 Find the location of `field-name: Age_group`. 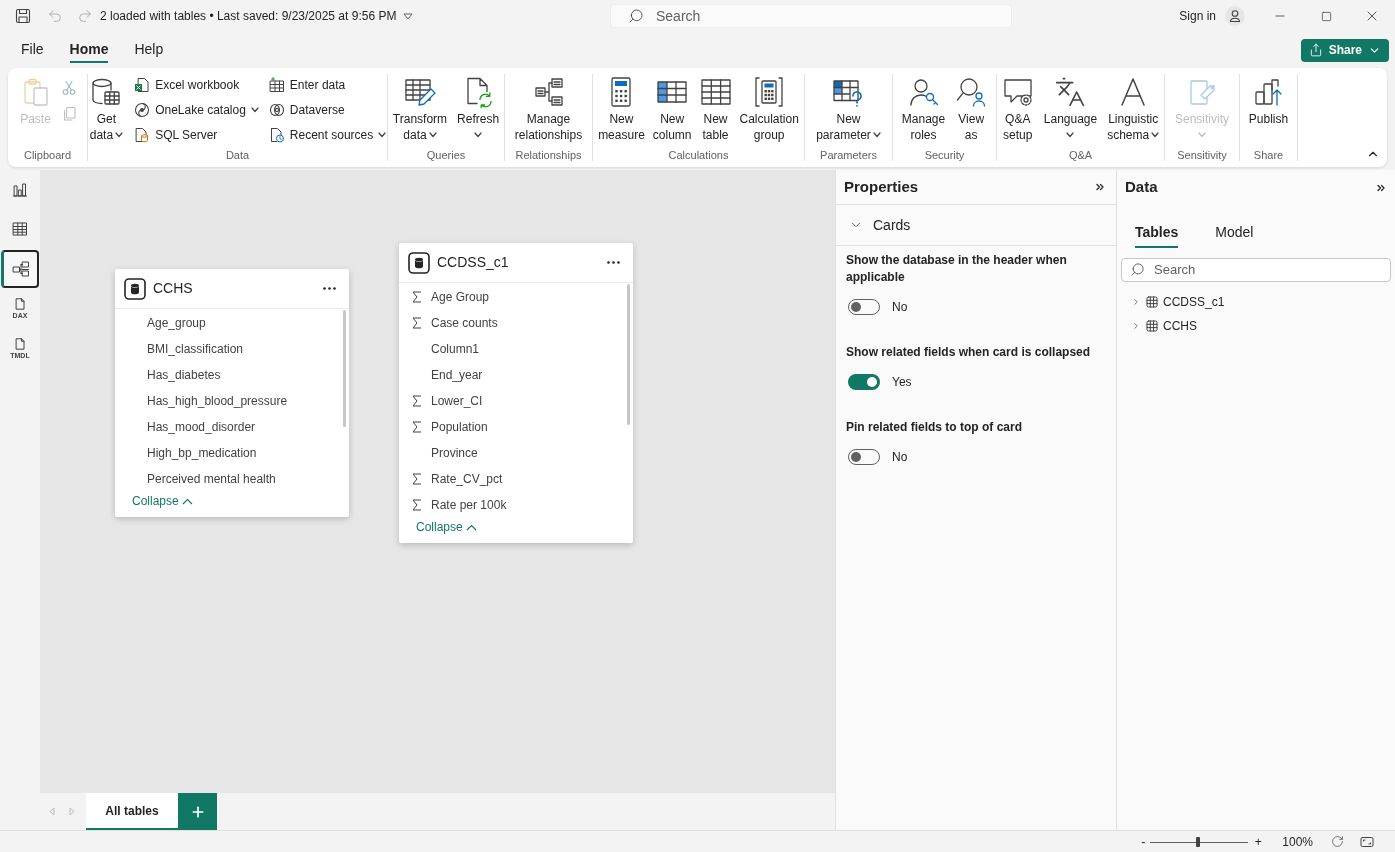

field-name: Age_group is located at coordinates (176, 323).